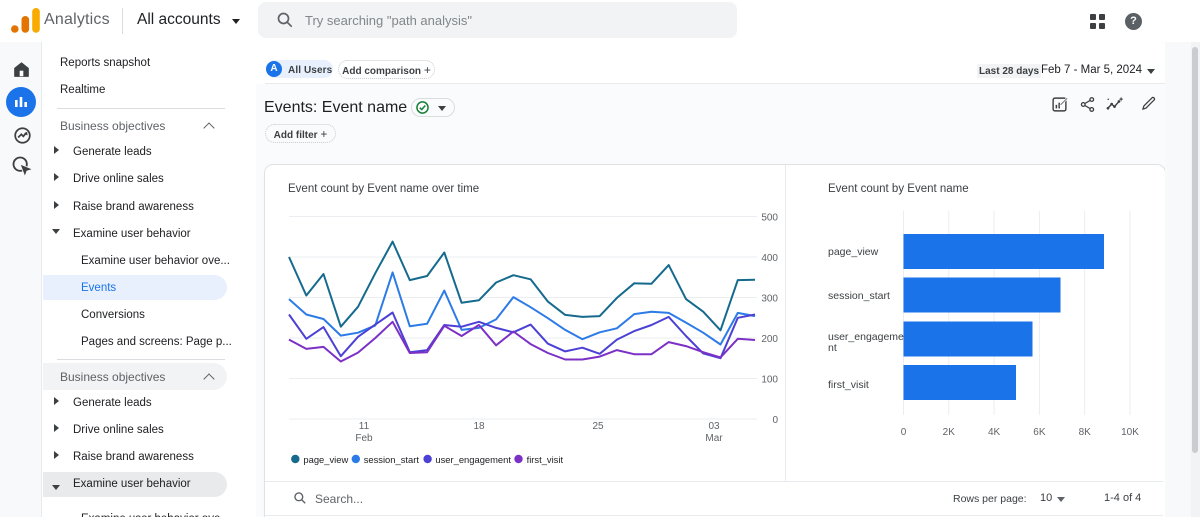 The height and width of the screenshot is (517, 1200). I want to click on svg-text: 8K, so click(1085, 432).